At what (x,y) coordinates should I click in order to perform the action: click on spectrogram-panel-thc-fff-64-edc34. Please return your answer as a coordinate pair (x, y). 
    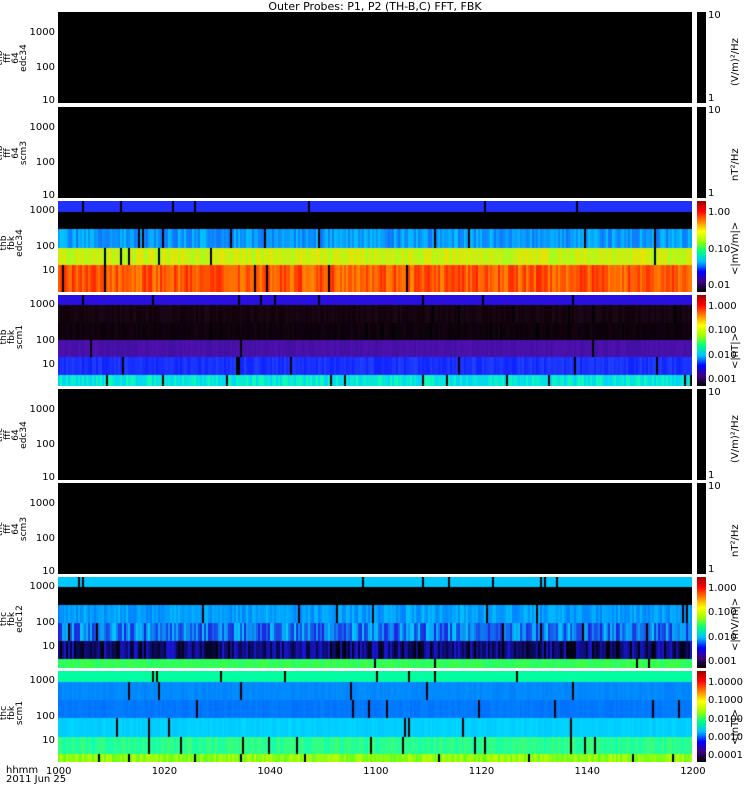
    Looking at the image, I should click on (375, 434).